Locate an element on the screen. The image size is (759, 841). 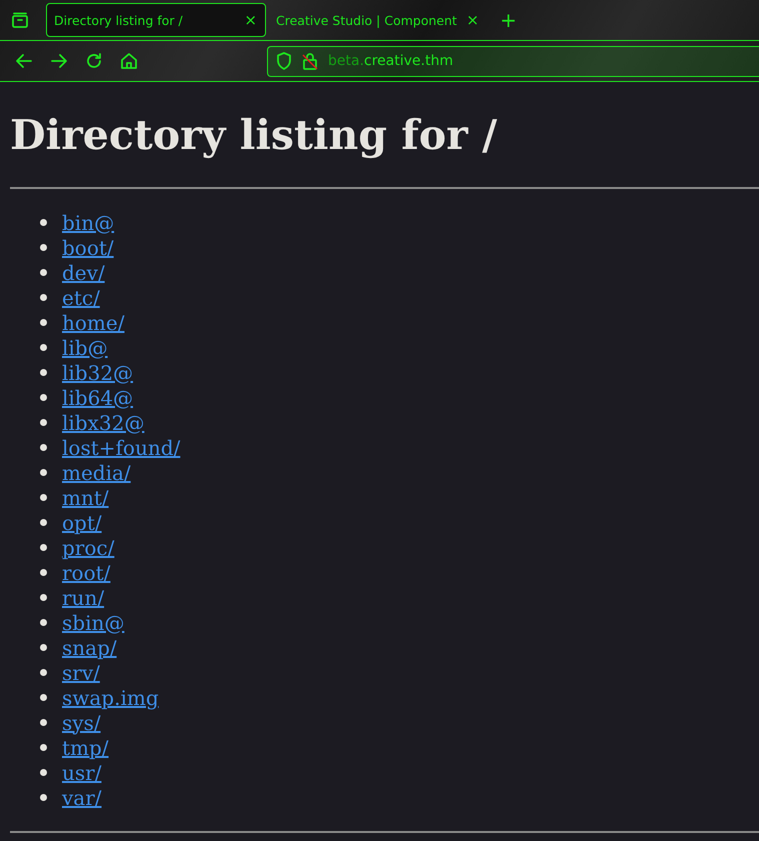
file-link: lib32@ is located at coordinates (98, 372).